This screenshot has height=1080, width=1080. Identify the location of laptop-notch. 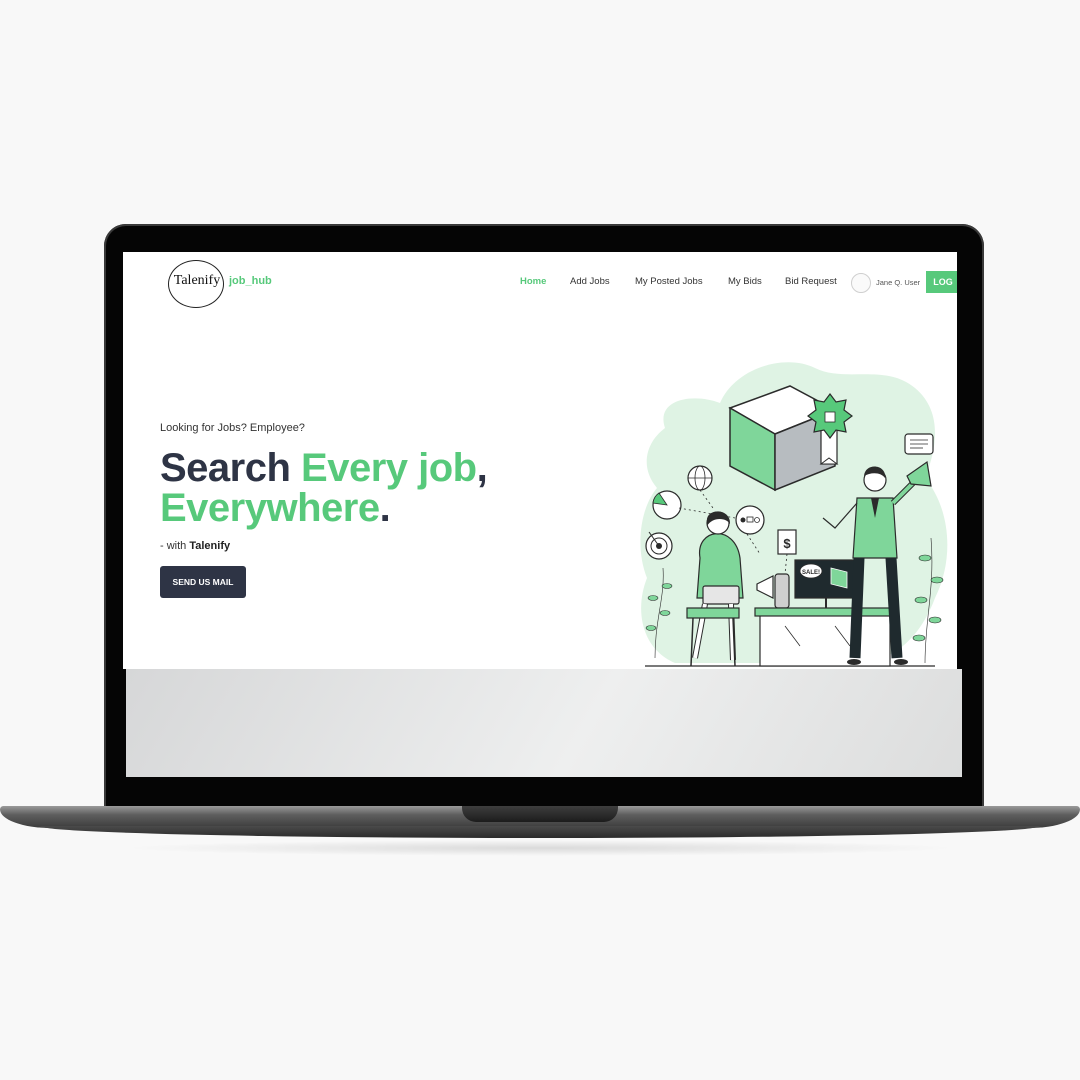
(540, 814).